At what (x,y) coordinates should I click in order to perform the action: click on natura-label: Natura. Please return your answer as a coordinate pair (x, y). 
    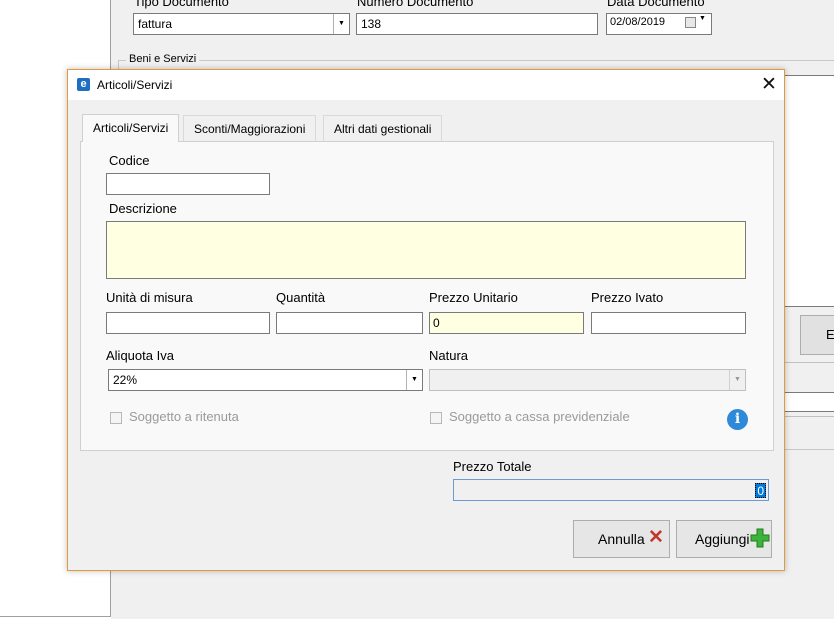
    Looking at the image, I should click on (449, 355).